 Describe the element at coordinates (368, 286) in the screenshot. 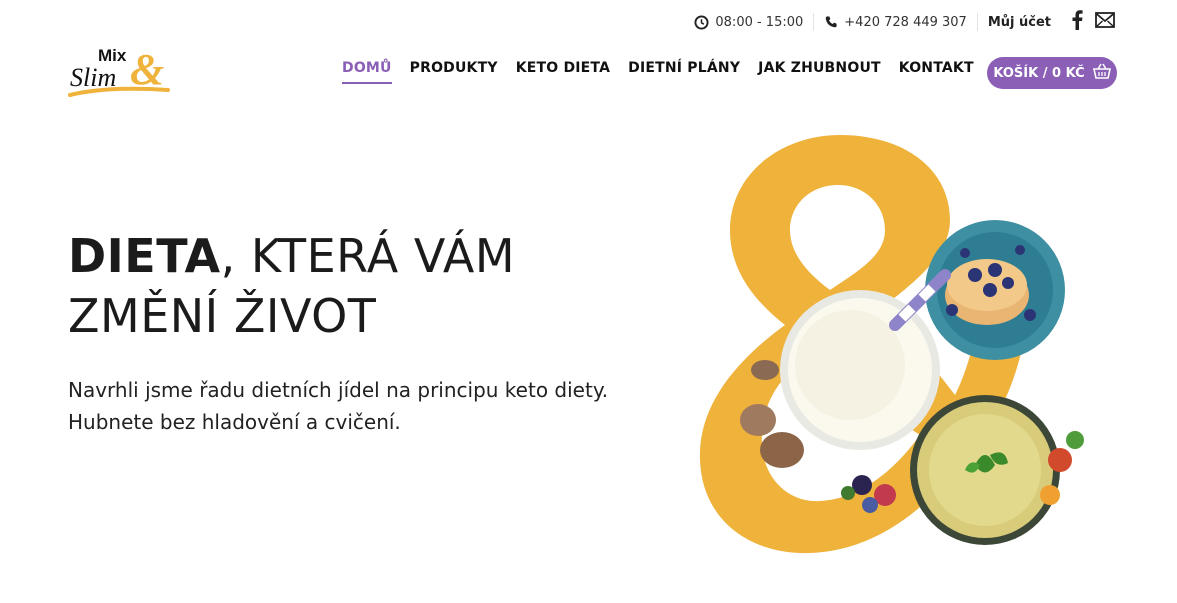

I see `hero-title: DIETA, KTERÁ VÁM ZMĚNÍ ŽIVOT` at that location.